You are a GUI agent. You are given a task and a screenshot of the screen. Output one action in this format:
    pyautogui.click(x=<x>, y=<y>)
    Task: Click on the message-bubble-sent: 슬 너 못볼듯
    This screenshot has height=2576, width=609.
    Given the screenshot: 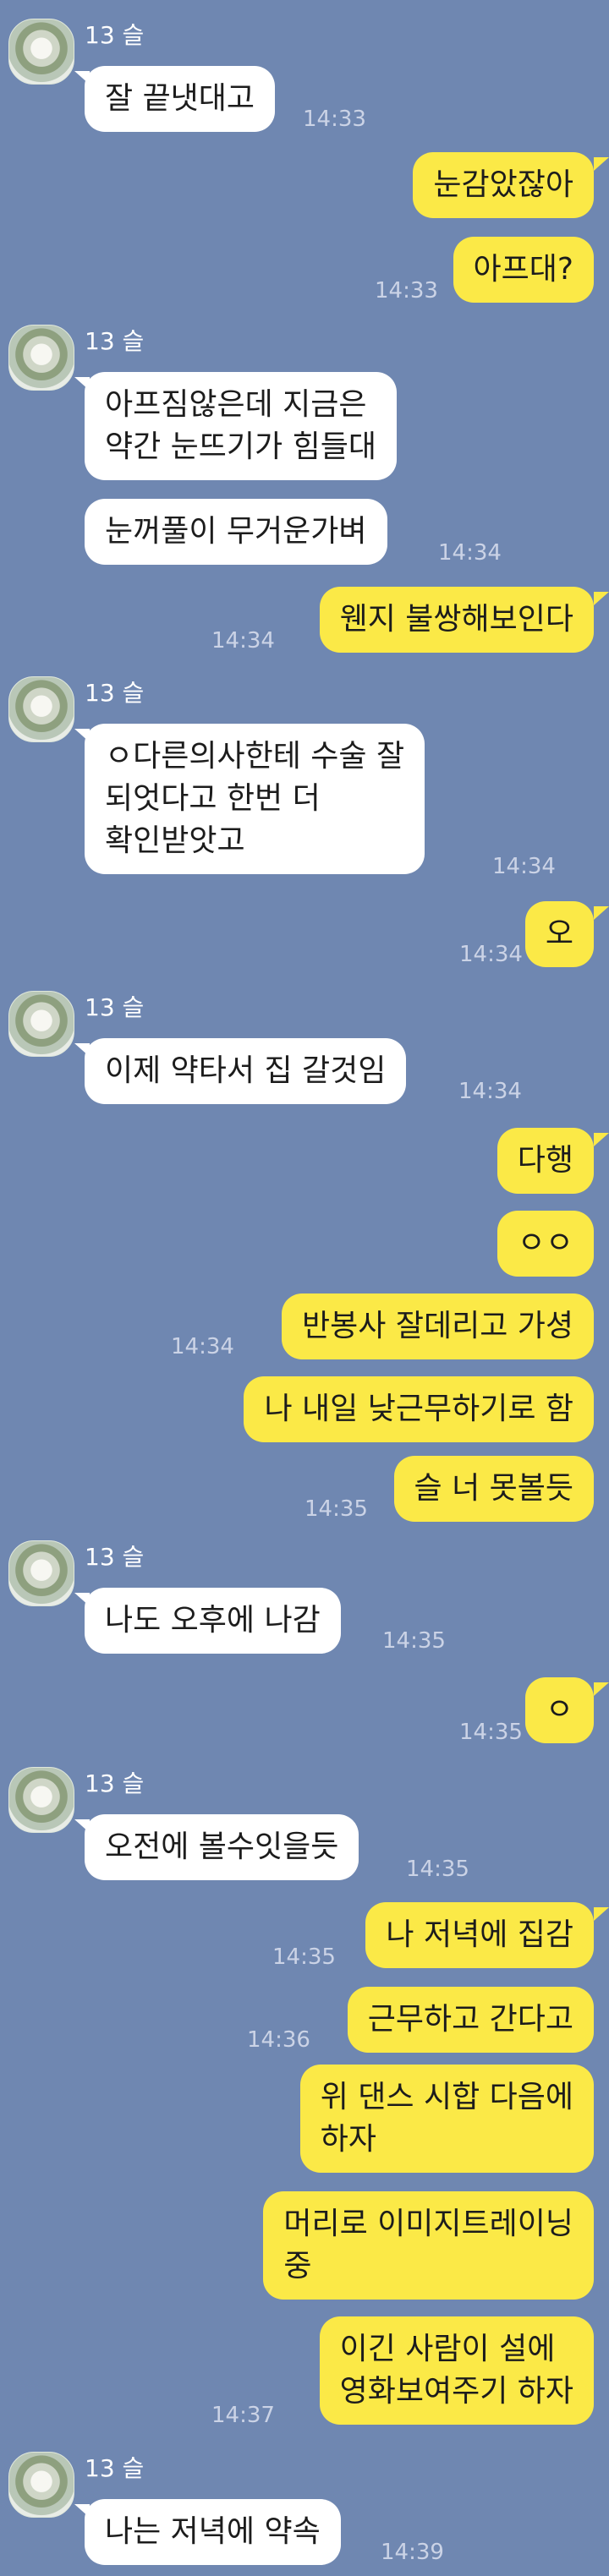 What is the action you would take?
    pyautogui.click(x=494, y=1489)
    